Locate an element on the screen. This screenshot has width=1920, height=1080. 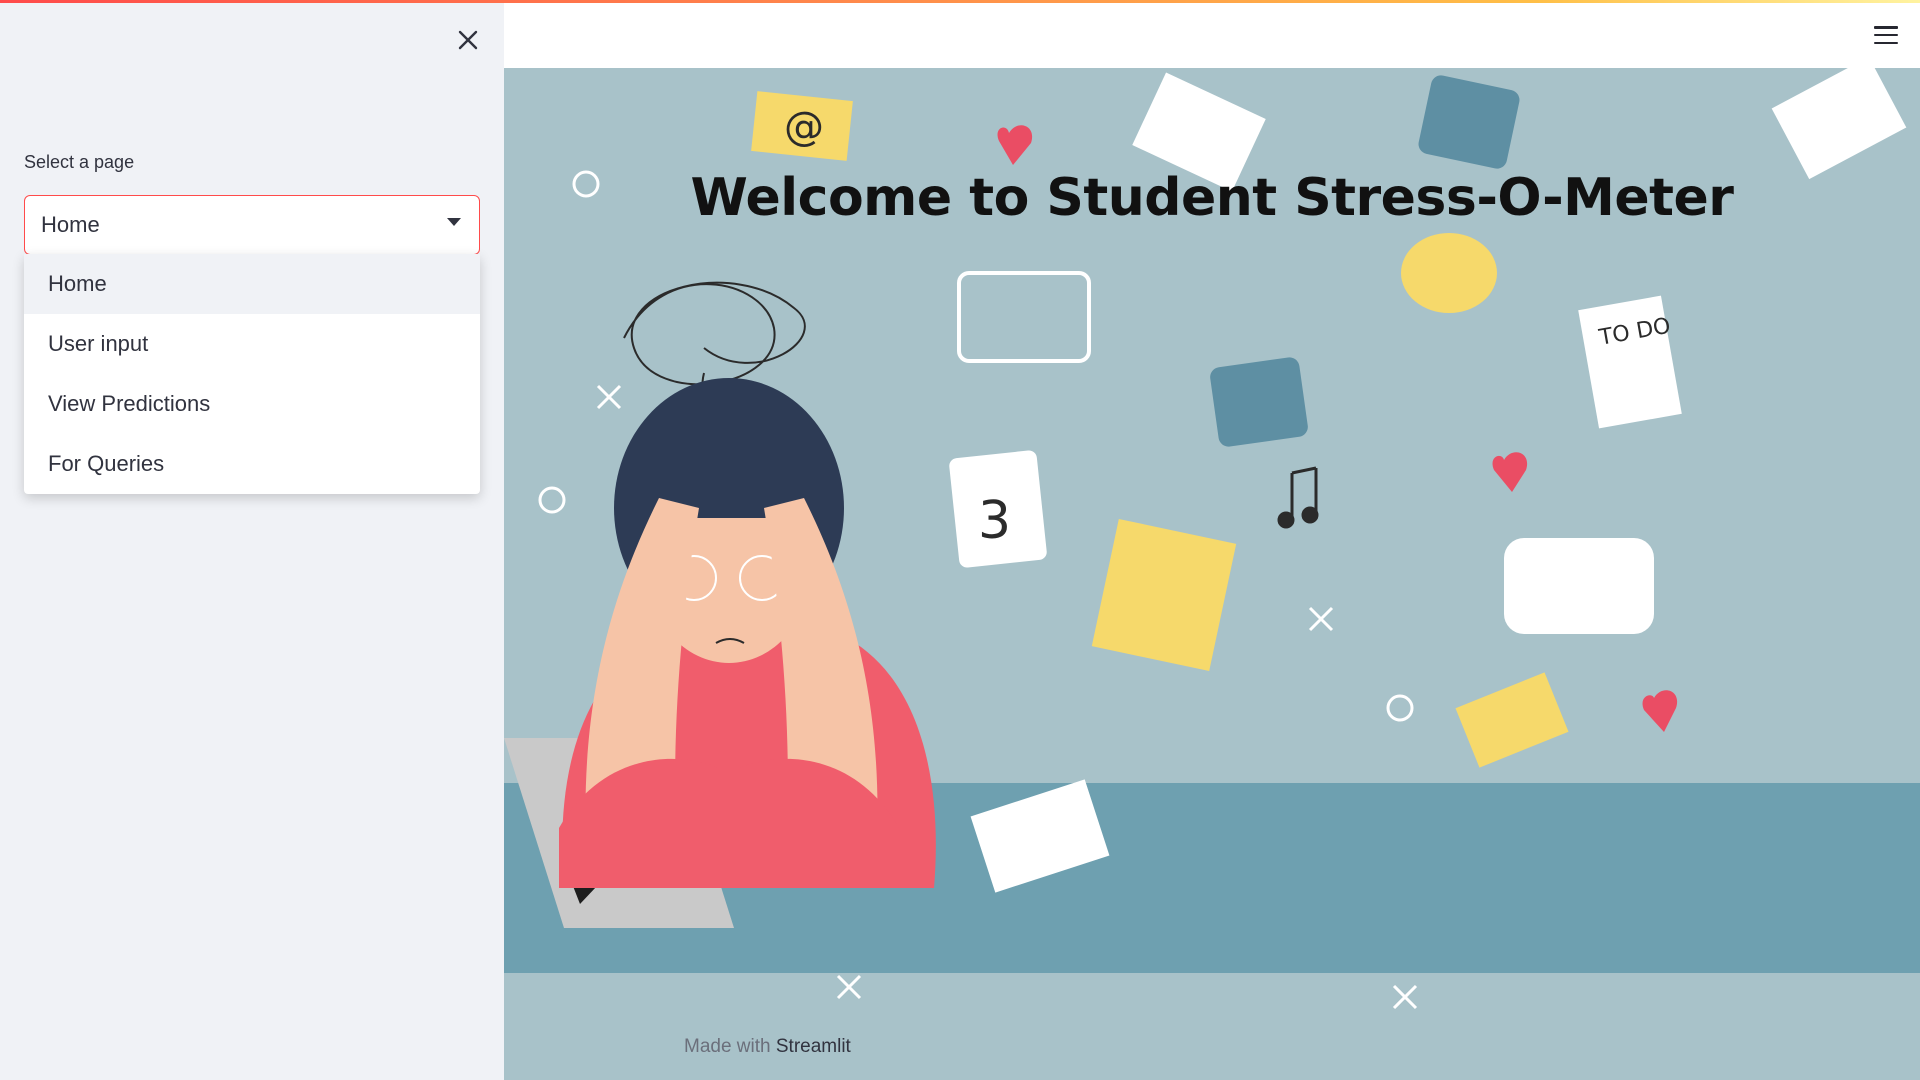
email-sticky-icon: @ is located at coordinates (802, 126).